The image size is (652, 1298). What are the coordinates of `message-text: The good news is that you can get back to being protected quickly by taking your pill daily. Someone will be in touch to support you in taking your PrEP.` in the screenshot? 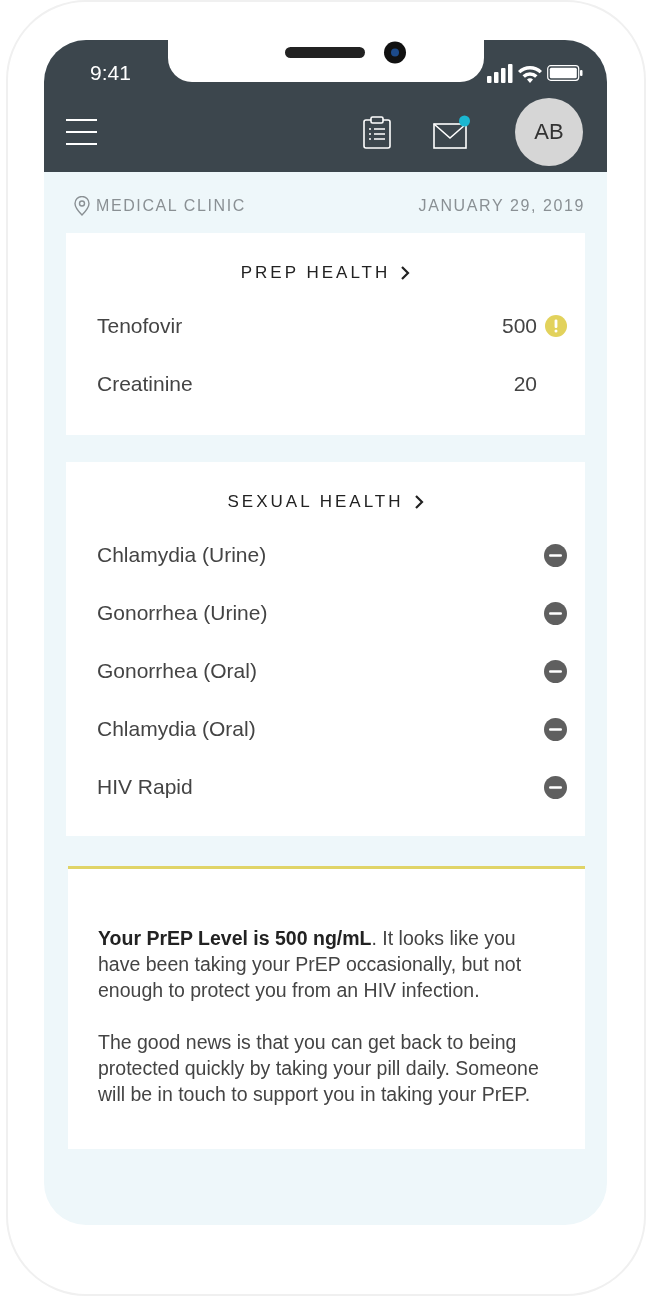 It's located at (319, 1068).